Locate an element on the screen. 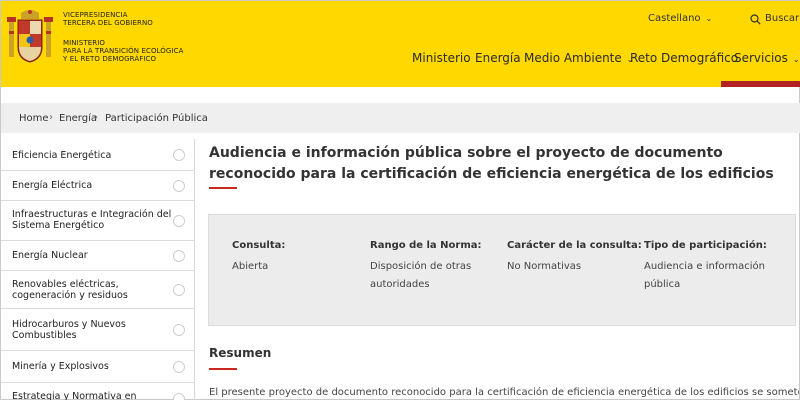  search-button: Buscar is located at coordinates (775, 19).